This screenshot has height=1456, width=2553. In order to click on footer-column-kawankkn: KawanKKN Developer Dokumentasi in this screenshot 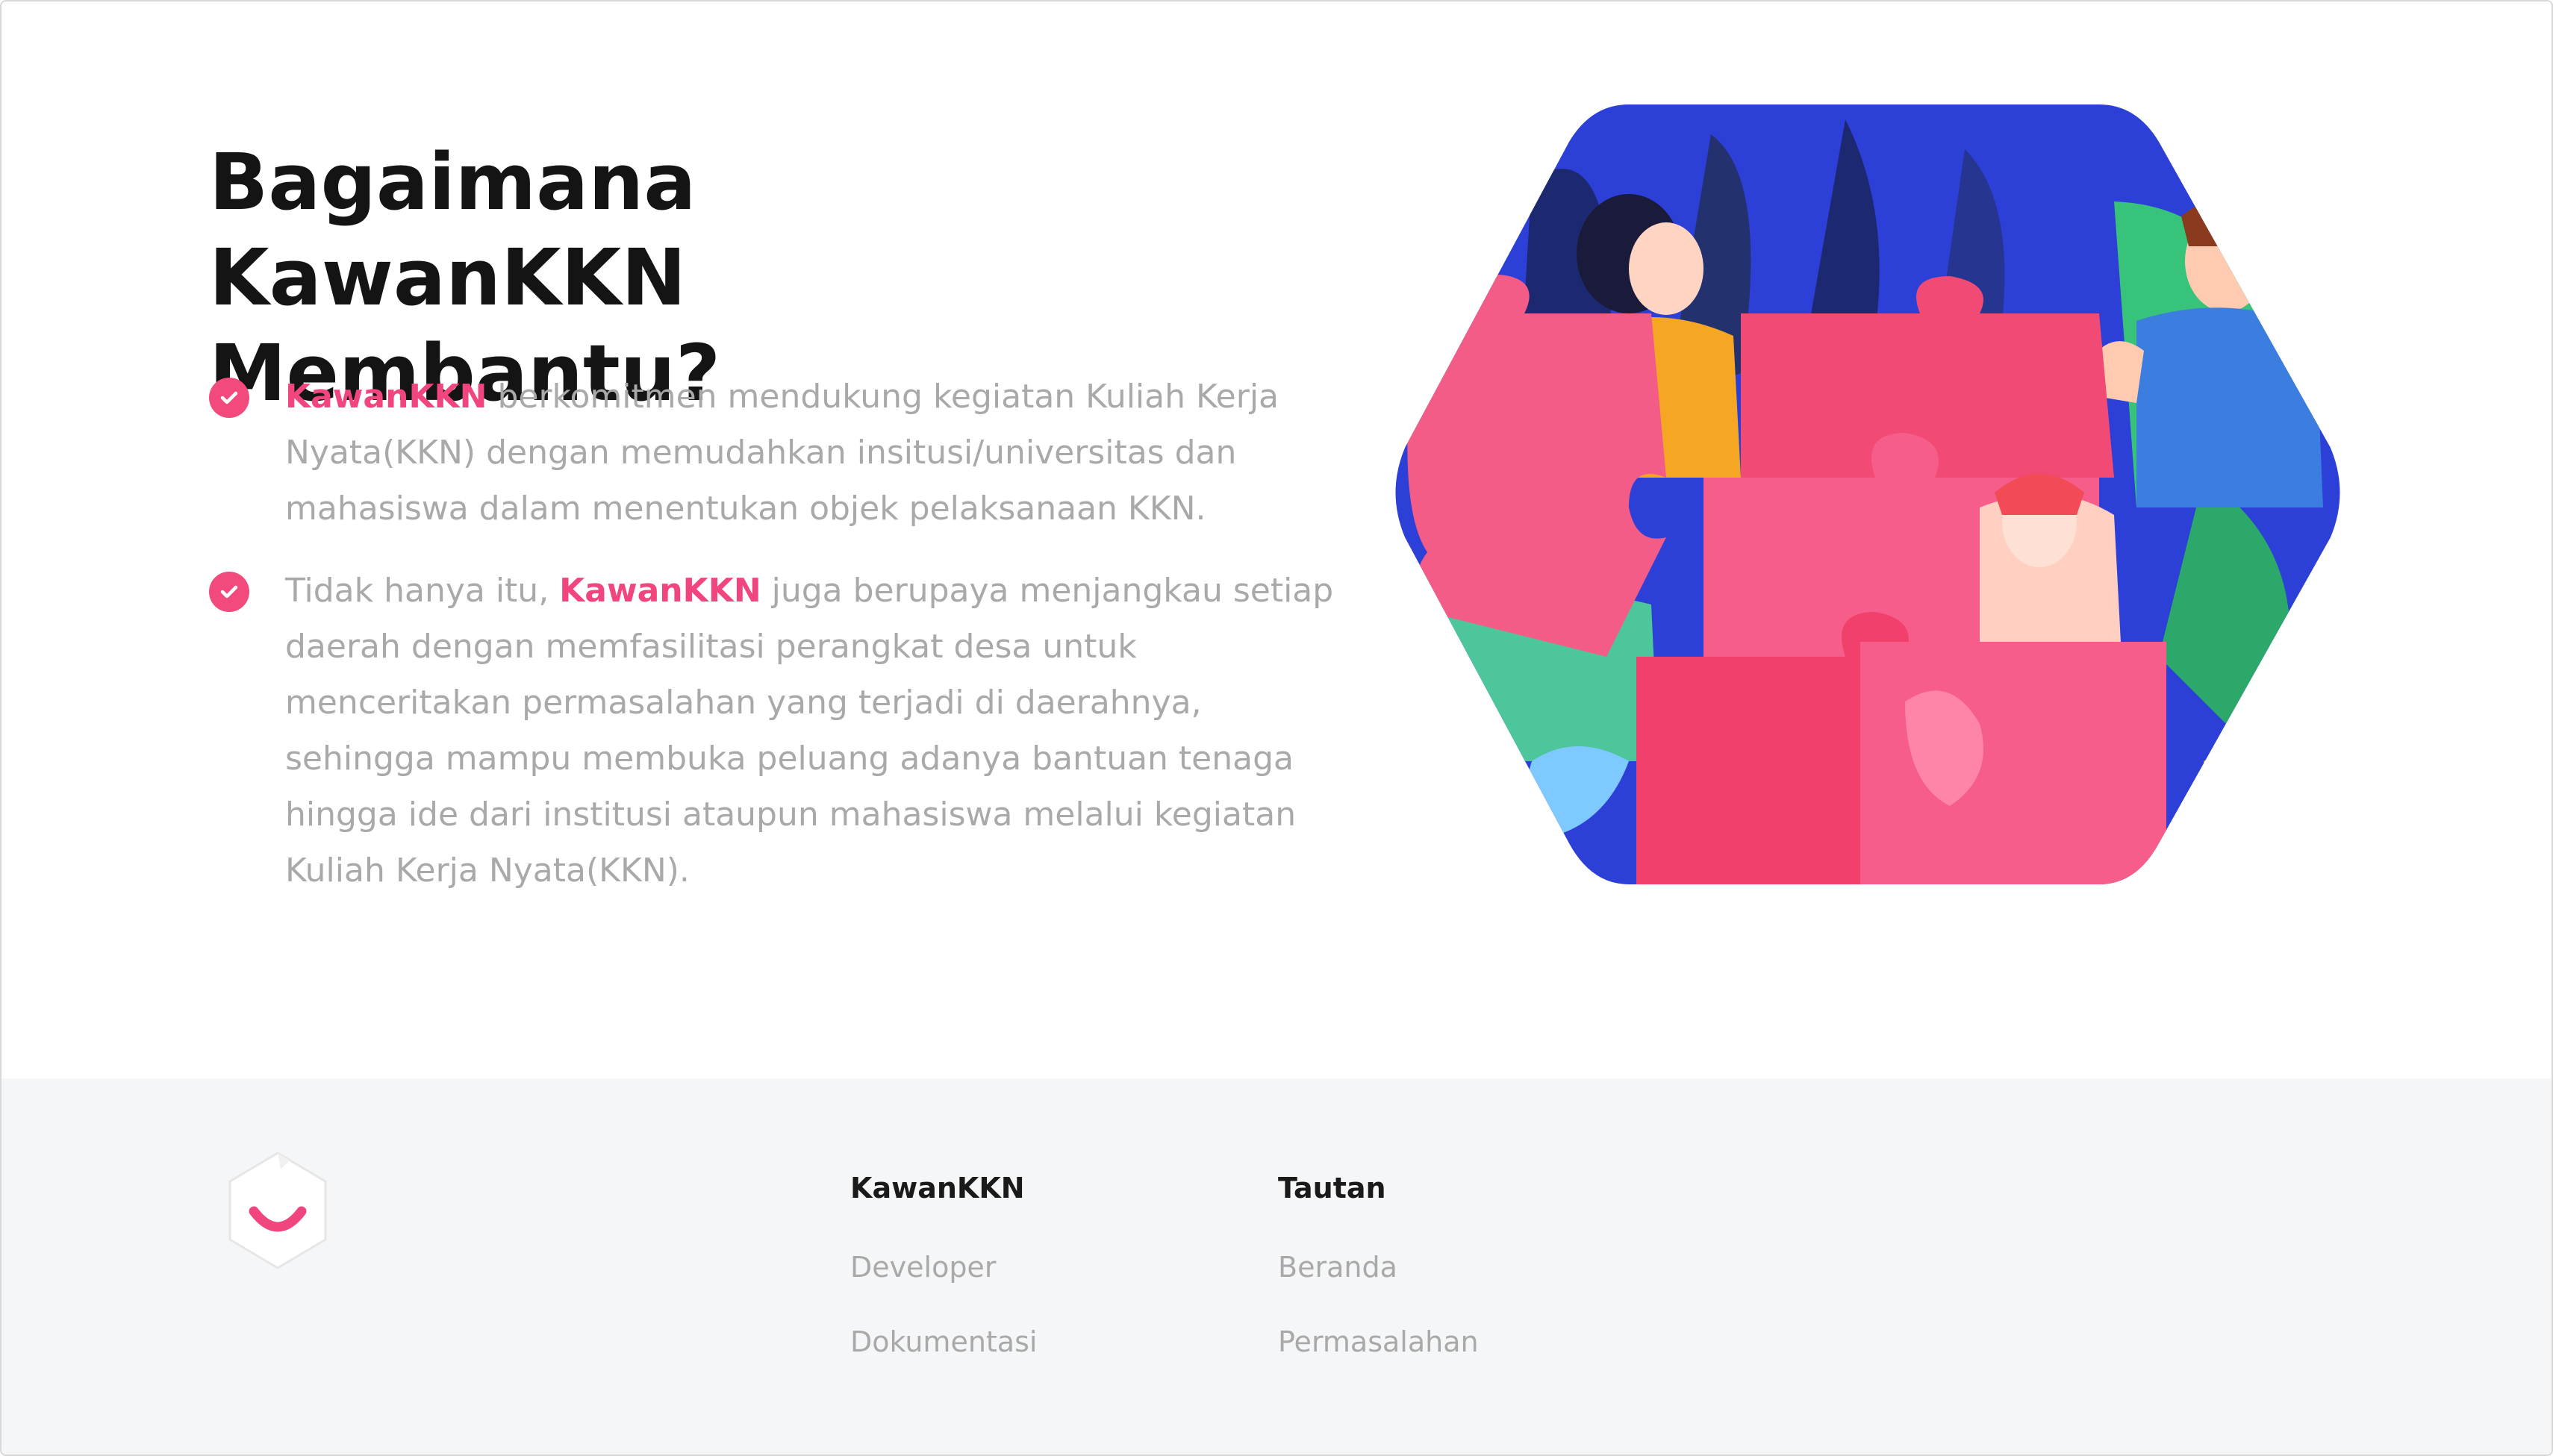, I will do `click(943, 1265)`.